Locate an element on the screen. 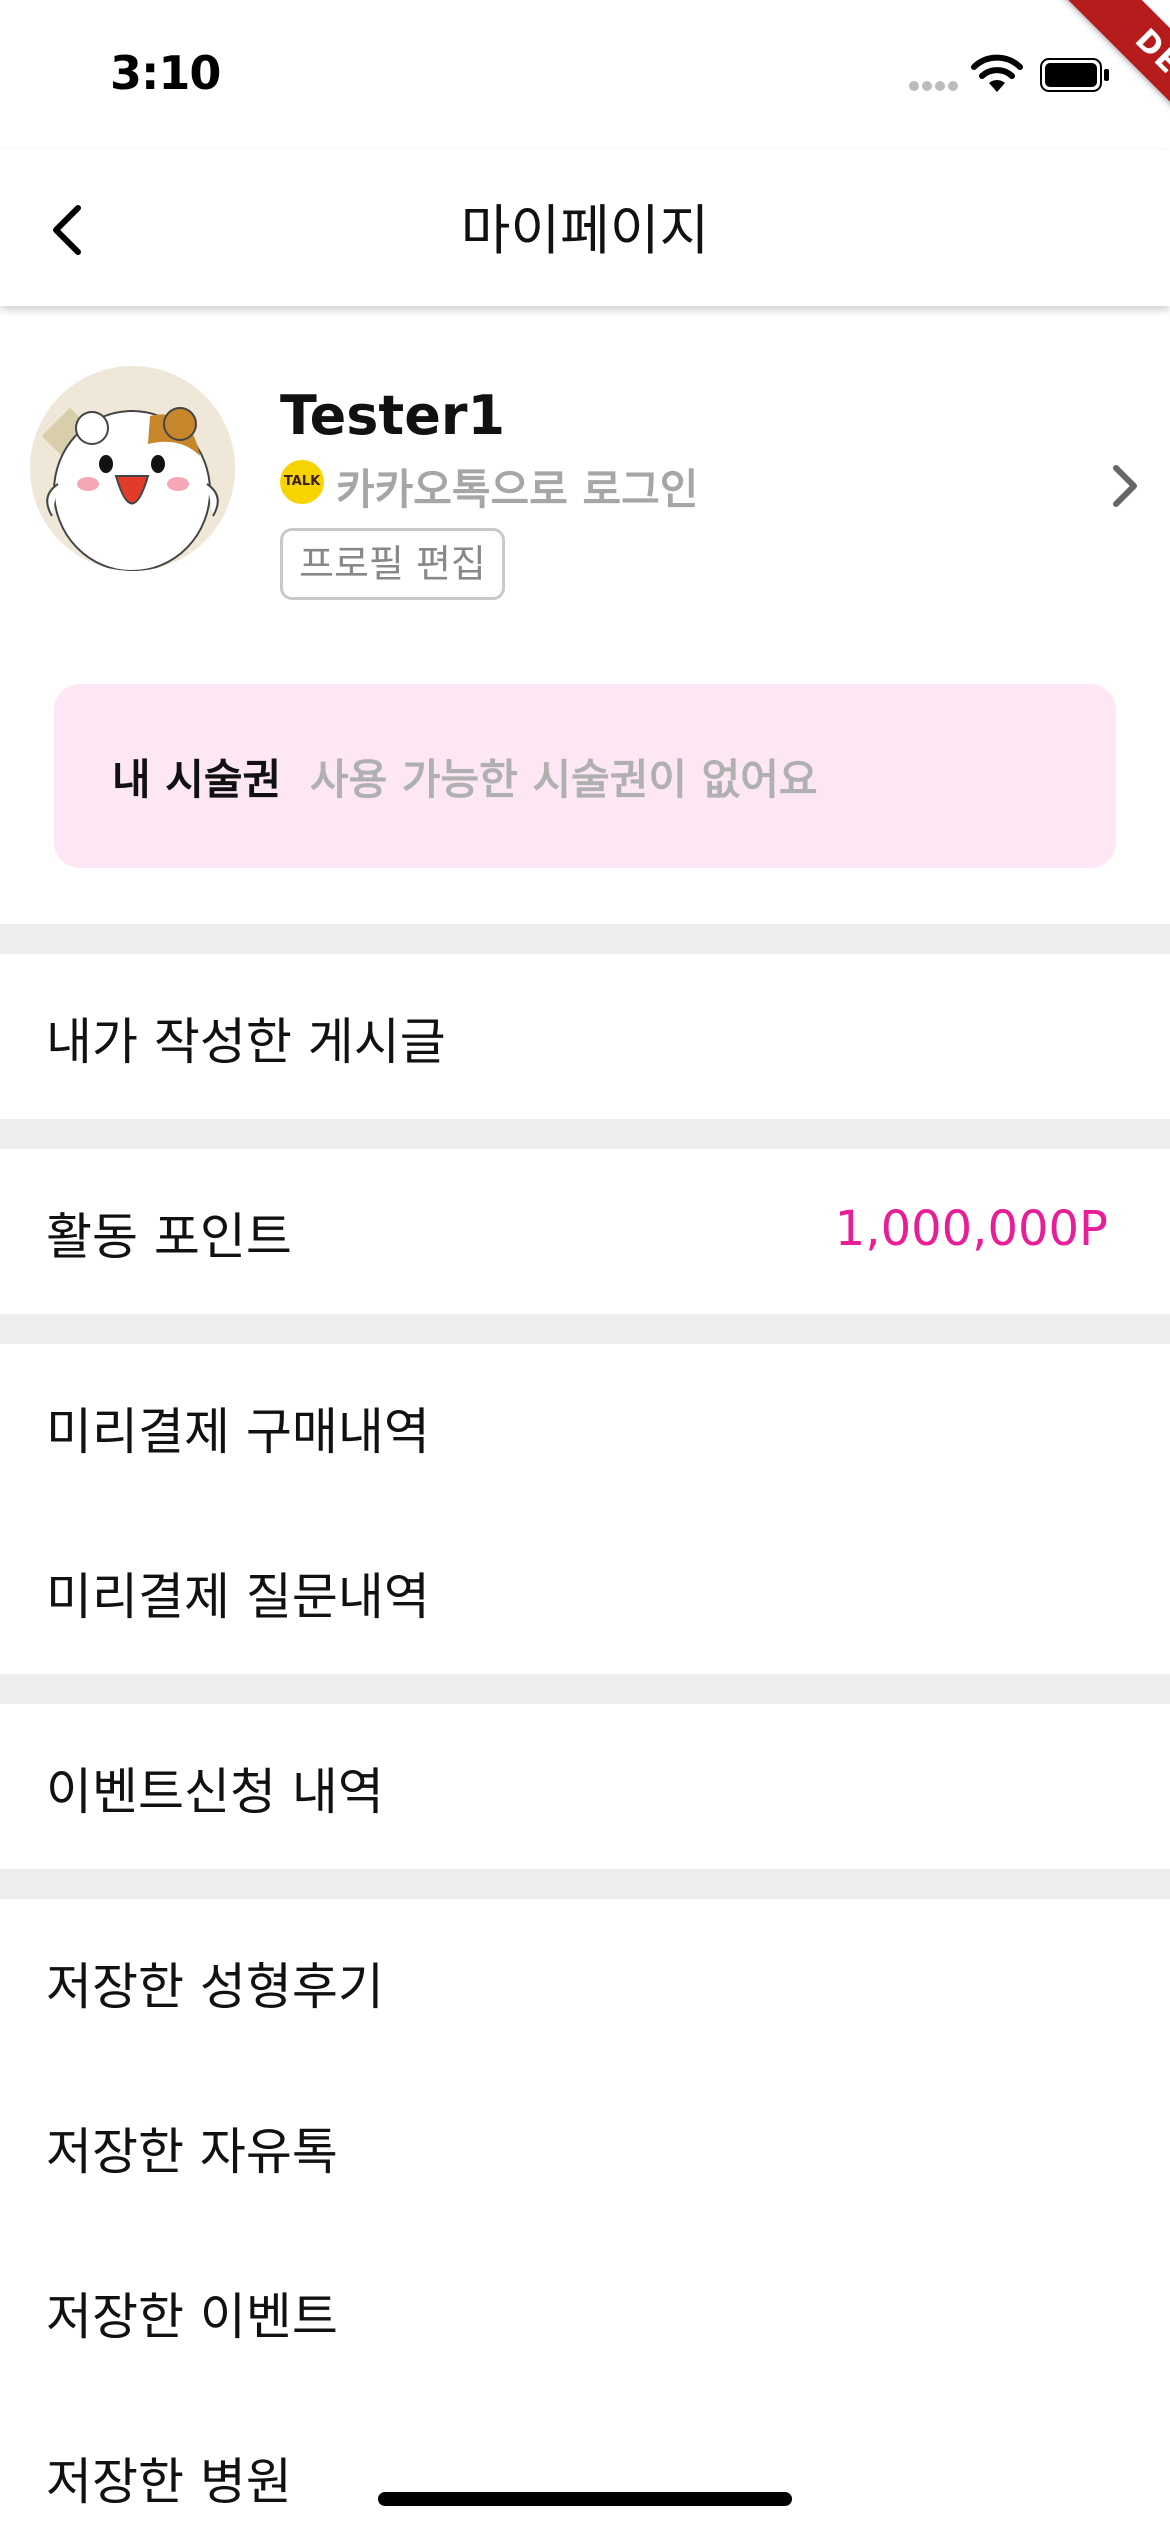  menu-item-saved-free-talk: 저장한 자유톡 is located at coordinates (585, 2146).